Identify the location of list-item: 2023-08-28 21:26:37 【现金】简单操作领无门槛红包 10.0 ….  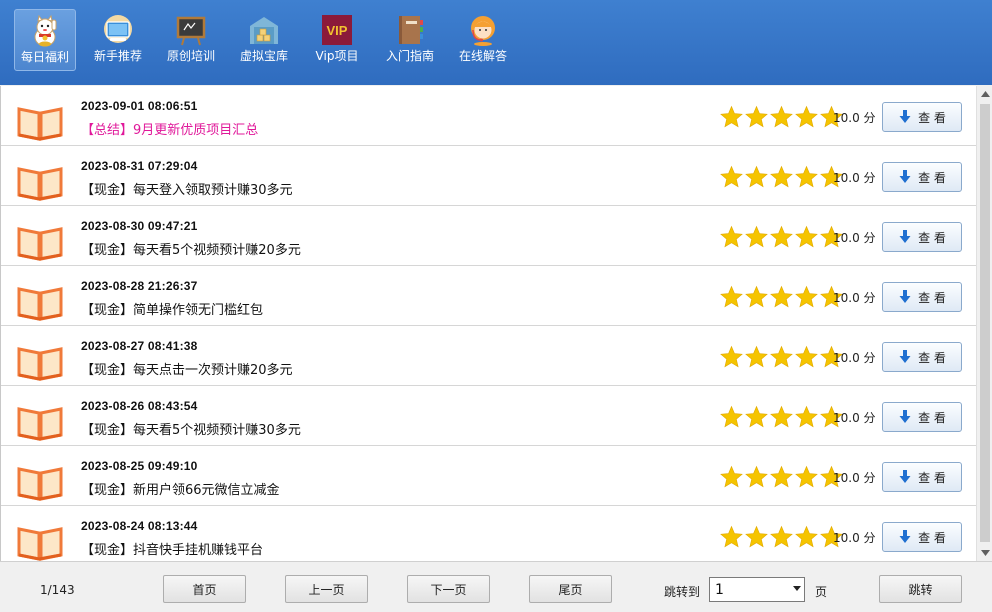
(488, 296).